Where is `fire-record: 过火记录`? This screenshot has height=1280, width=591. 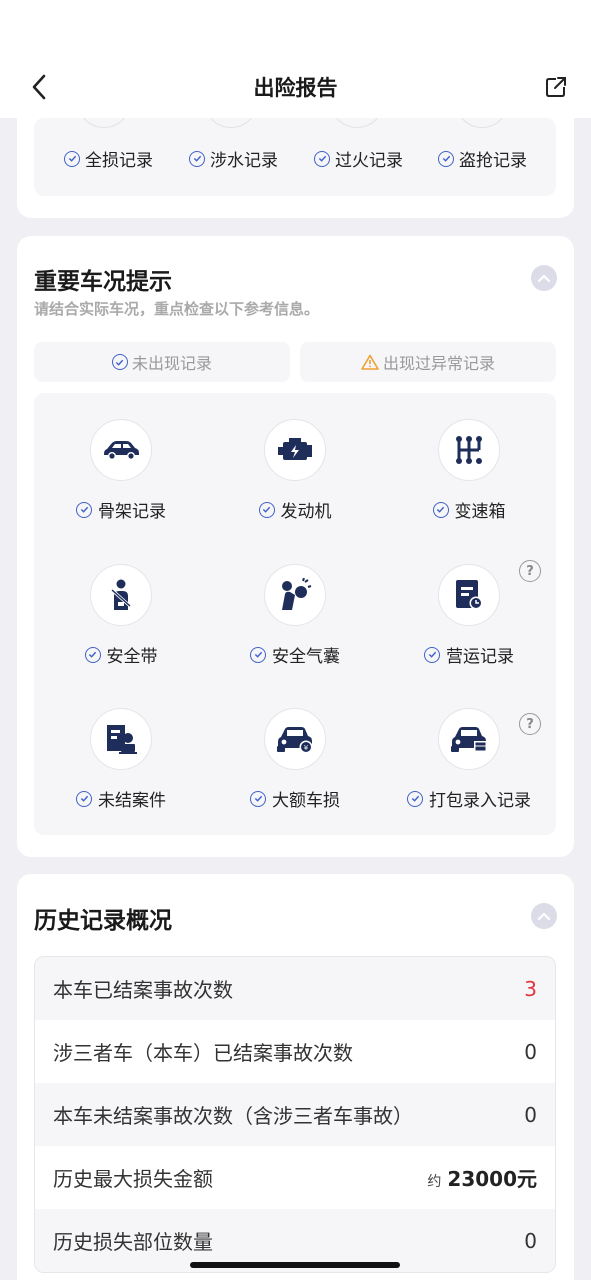 fire-record: 过火记录 is located at coordinates (358, 158).